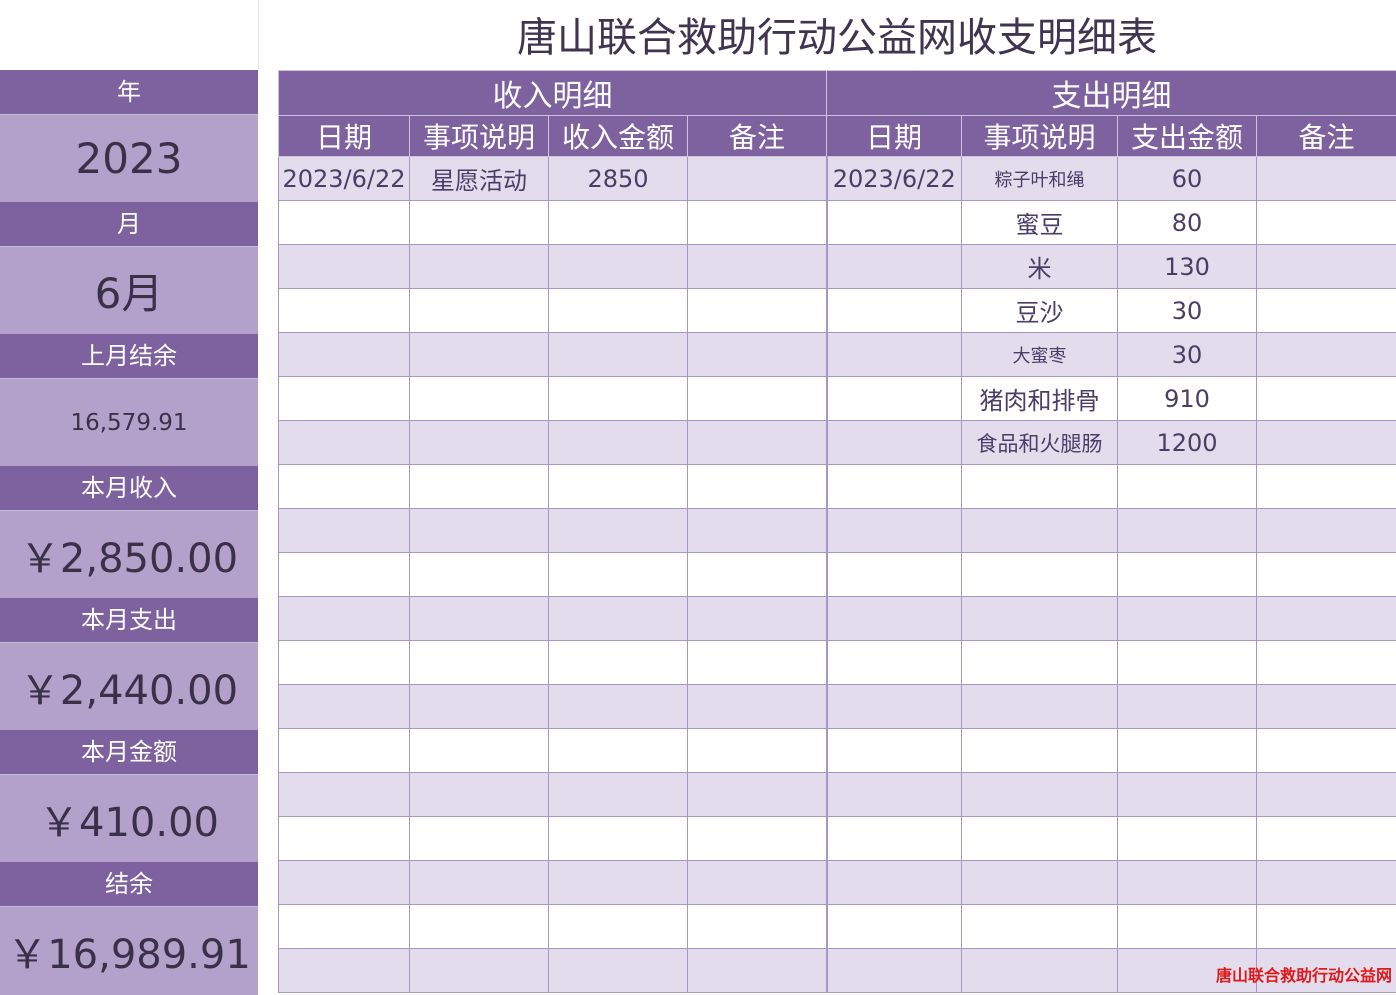 This screenshot has height=995, width=1396. Describe the element at coordinates (344, 179) in the screenshot. I see `income-cell: 2023/6/22` at that location.